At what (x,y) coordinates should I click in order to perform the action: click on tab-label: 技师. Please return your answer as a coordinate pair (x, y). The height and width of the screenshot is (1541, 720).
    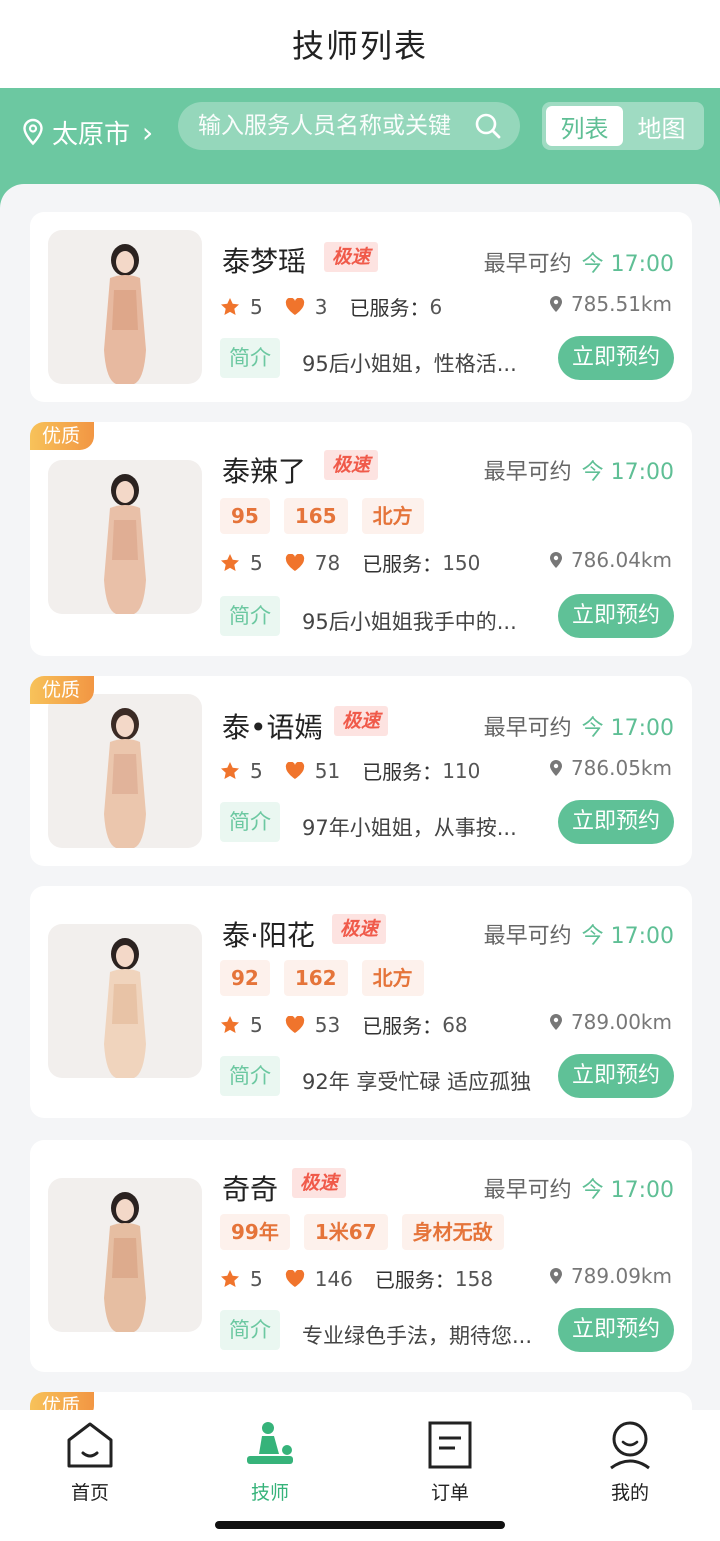
    Looking at the image, I should click on (269, 1493).